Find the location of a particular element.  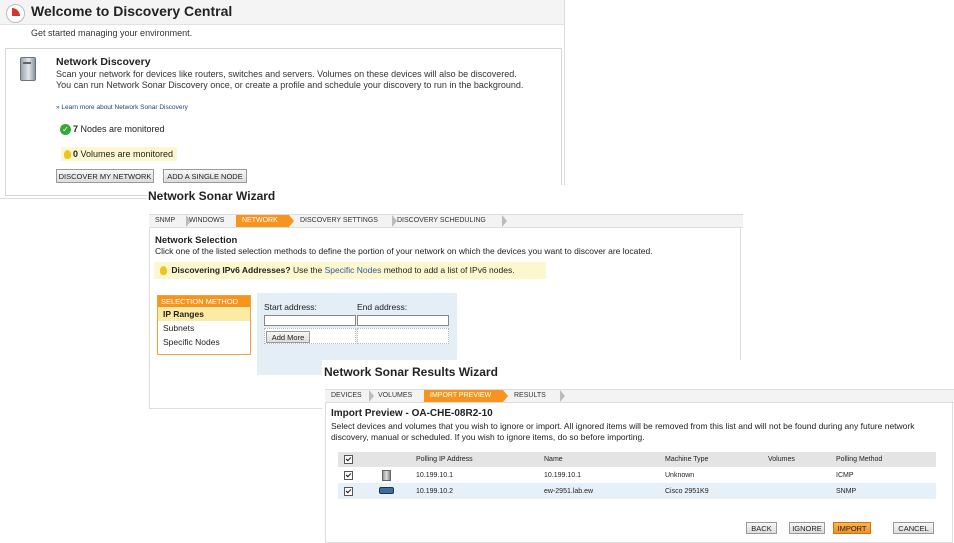

page-title: Welcome to Discovery Central is located at coordinates (132, 11).